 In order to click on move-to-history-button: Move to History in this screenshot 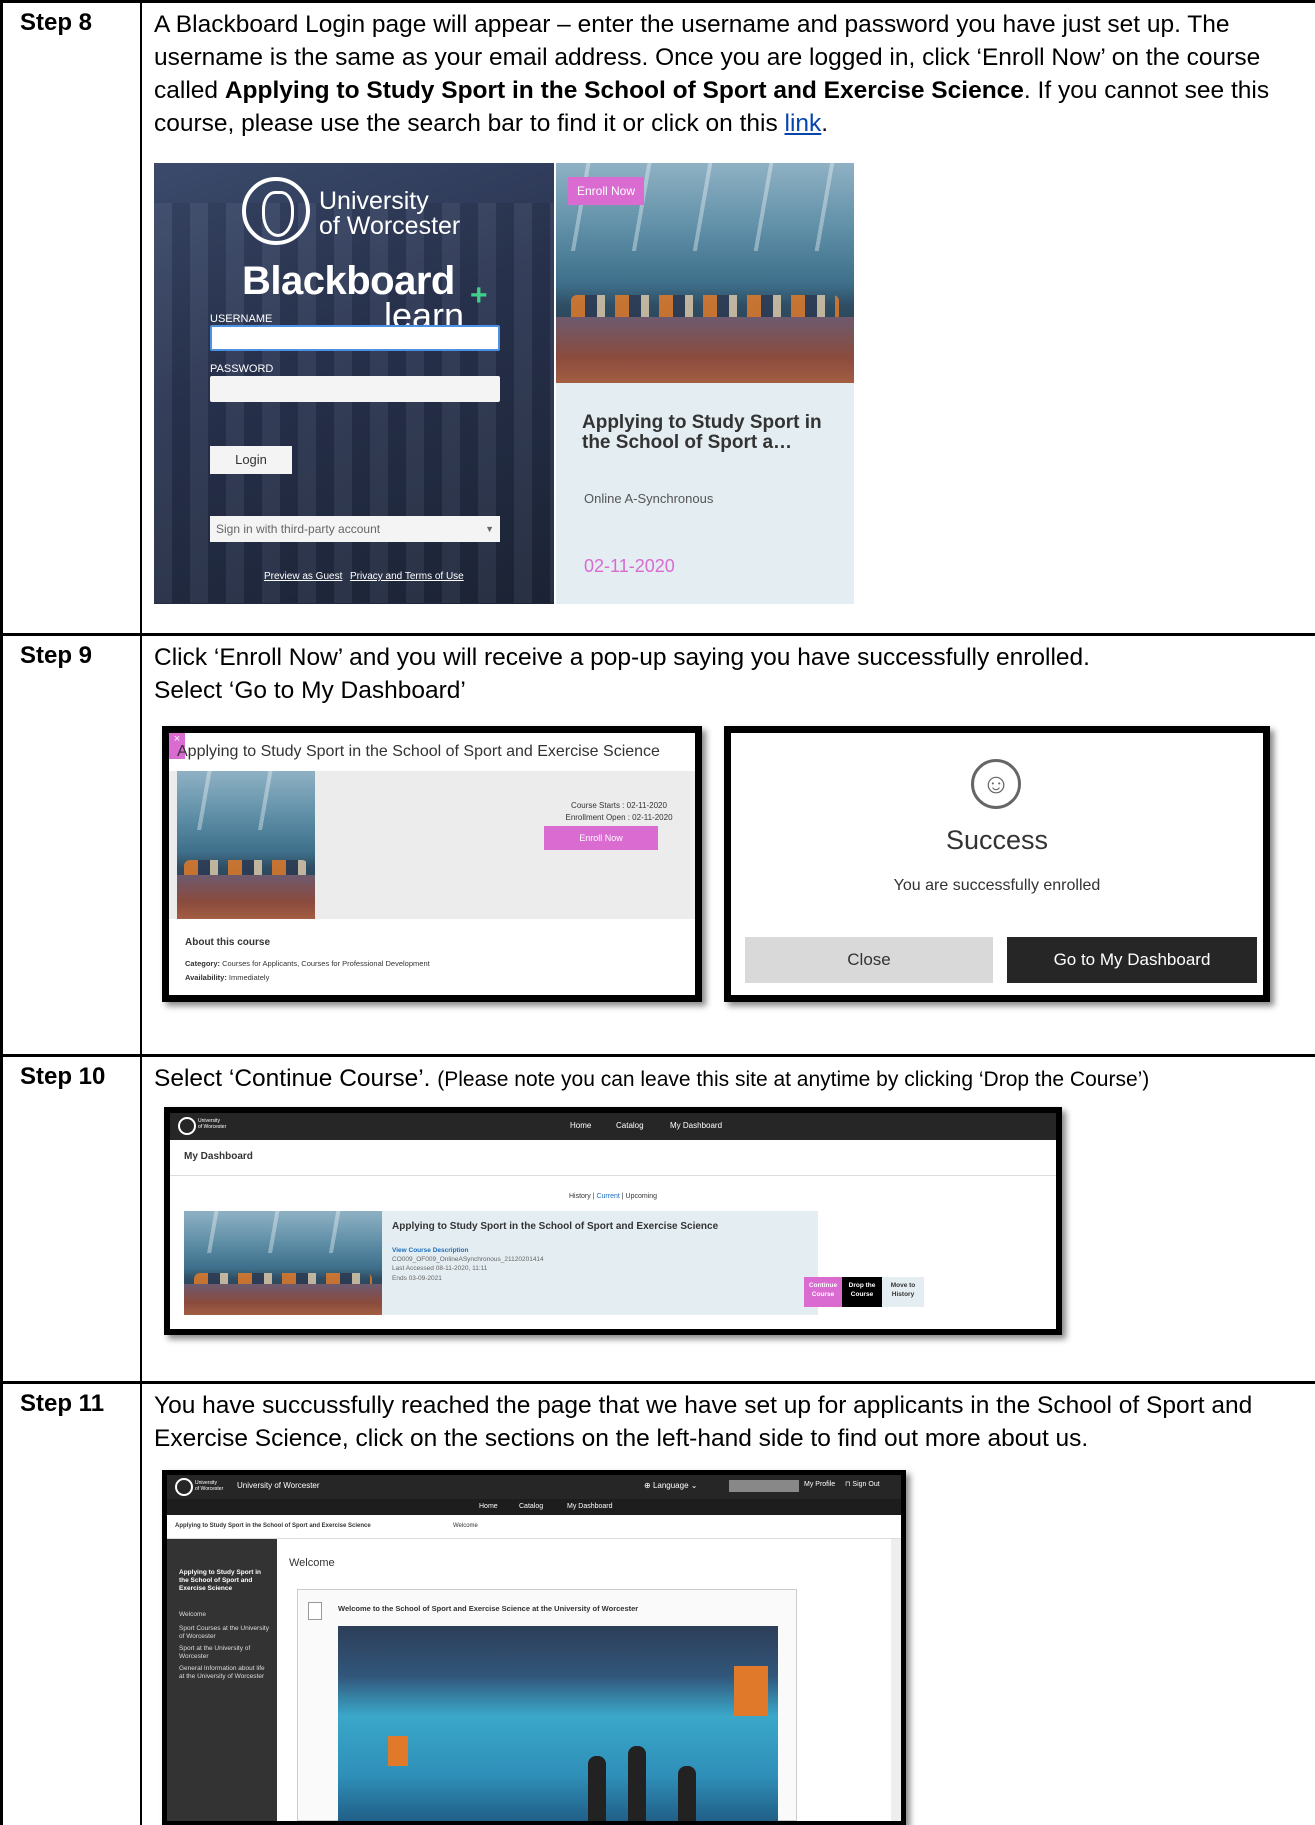, I will do `click(903, 1292)`.